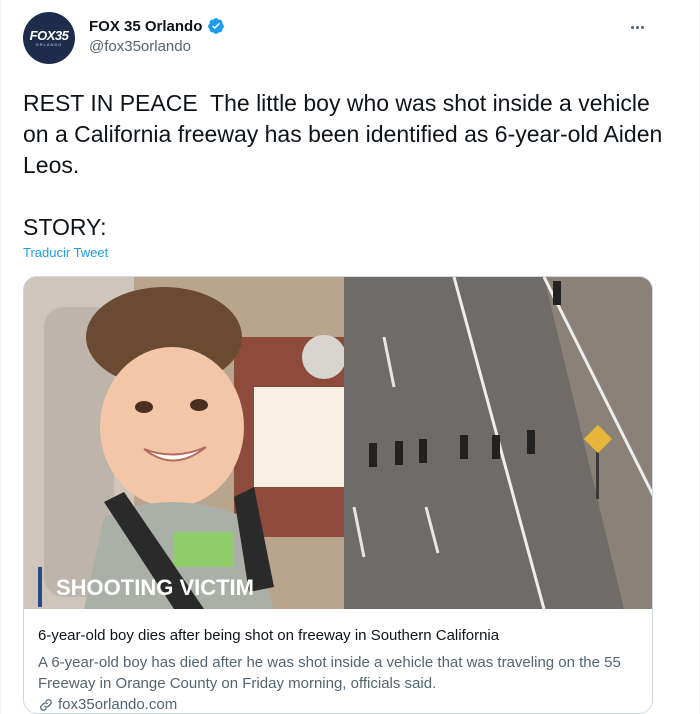  What do you see at coordinates (49, 44) in the screenshot?
I see `avatar-logo-subtext: ORLANDO` at bounding box center [49, 44].